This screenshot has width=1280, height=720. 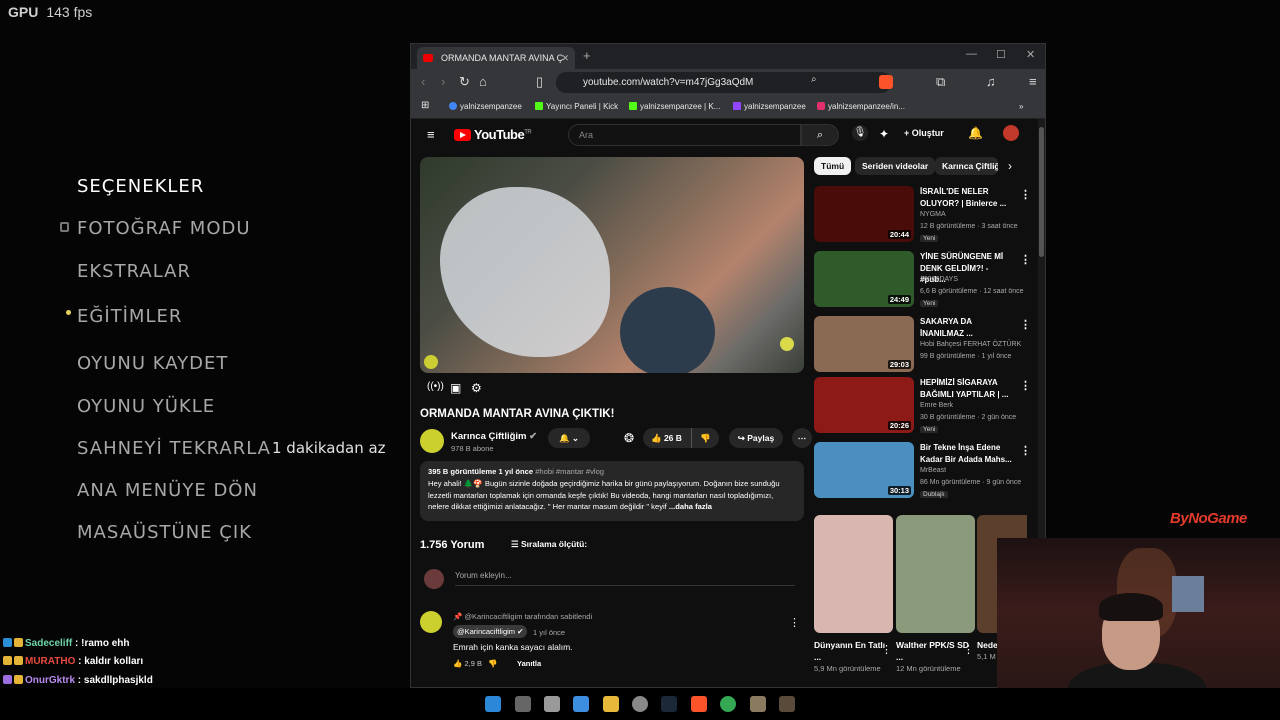 I want to click on channel-name: Karınca Çiftliğim ✔, so click(x=494, y=436).